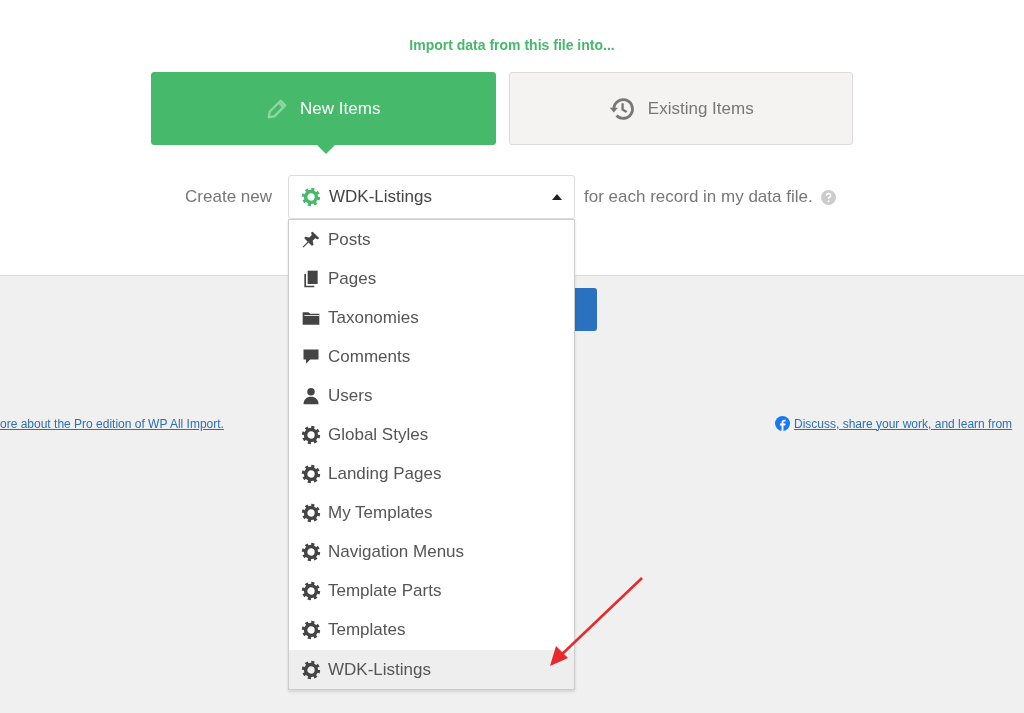  Describe the element at coordinates (431, 318) in the screenshot. I see `dropdown-option: Taxonomies` at that location.